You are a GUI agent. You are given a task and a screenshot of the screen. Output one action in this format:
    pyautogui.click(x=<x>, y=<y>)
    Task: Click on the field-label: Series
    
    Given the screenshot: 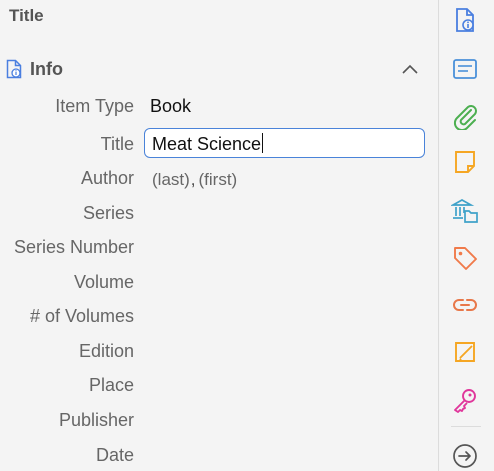 What is the action you would take?
    pyautogui.click(x=108, y=213)
    